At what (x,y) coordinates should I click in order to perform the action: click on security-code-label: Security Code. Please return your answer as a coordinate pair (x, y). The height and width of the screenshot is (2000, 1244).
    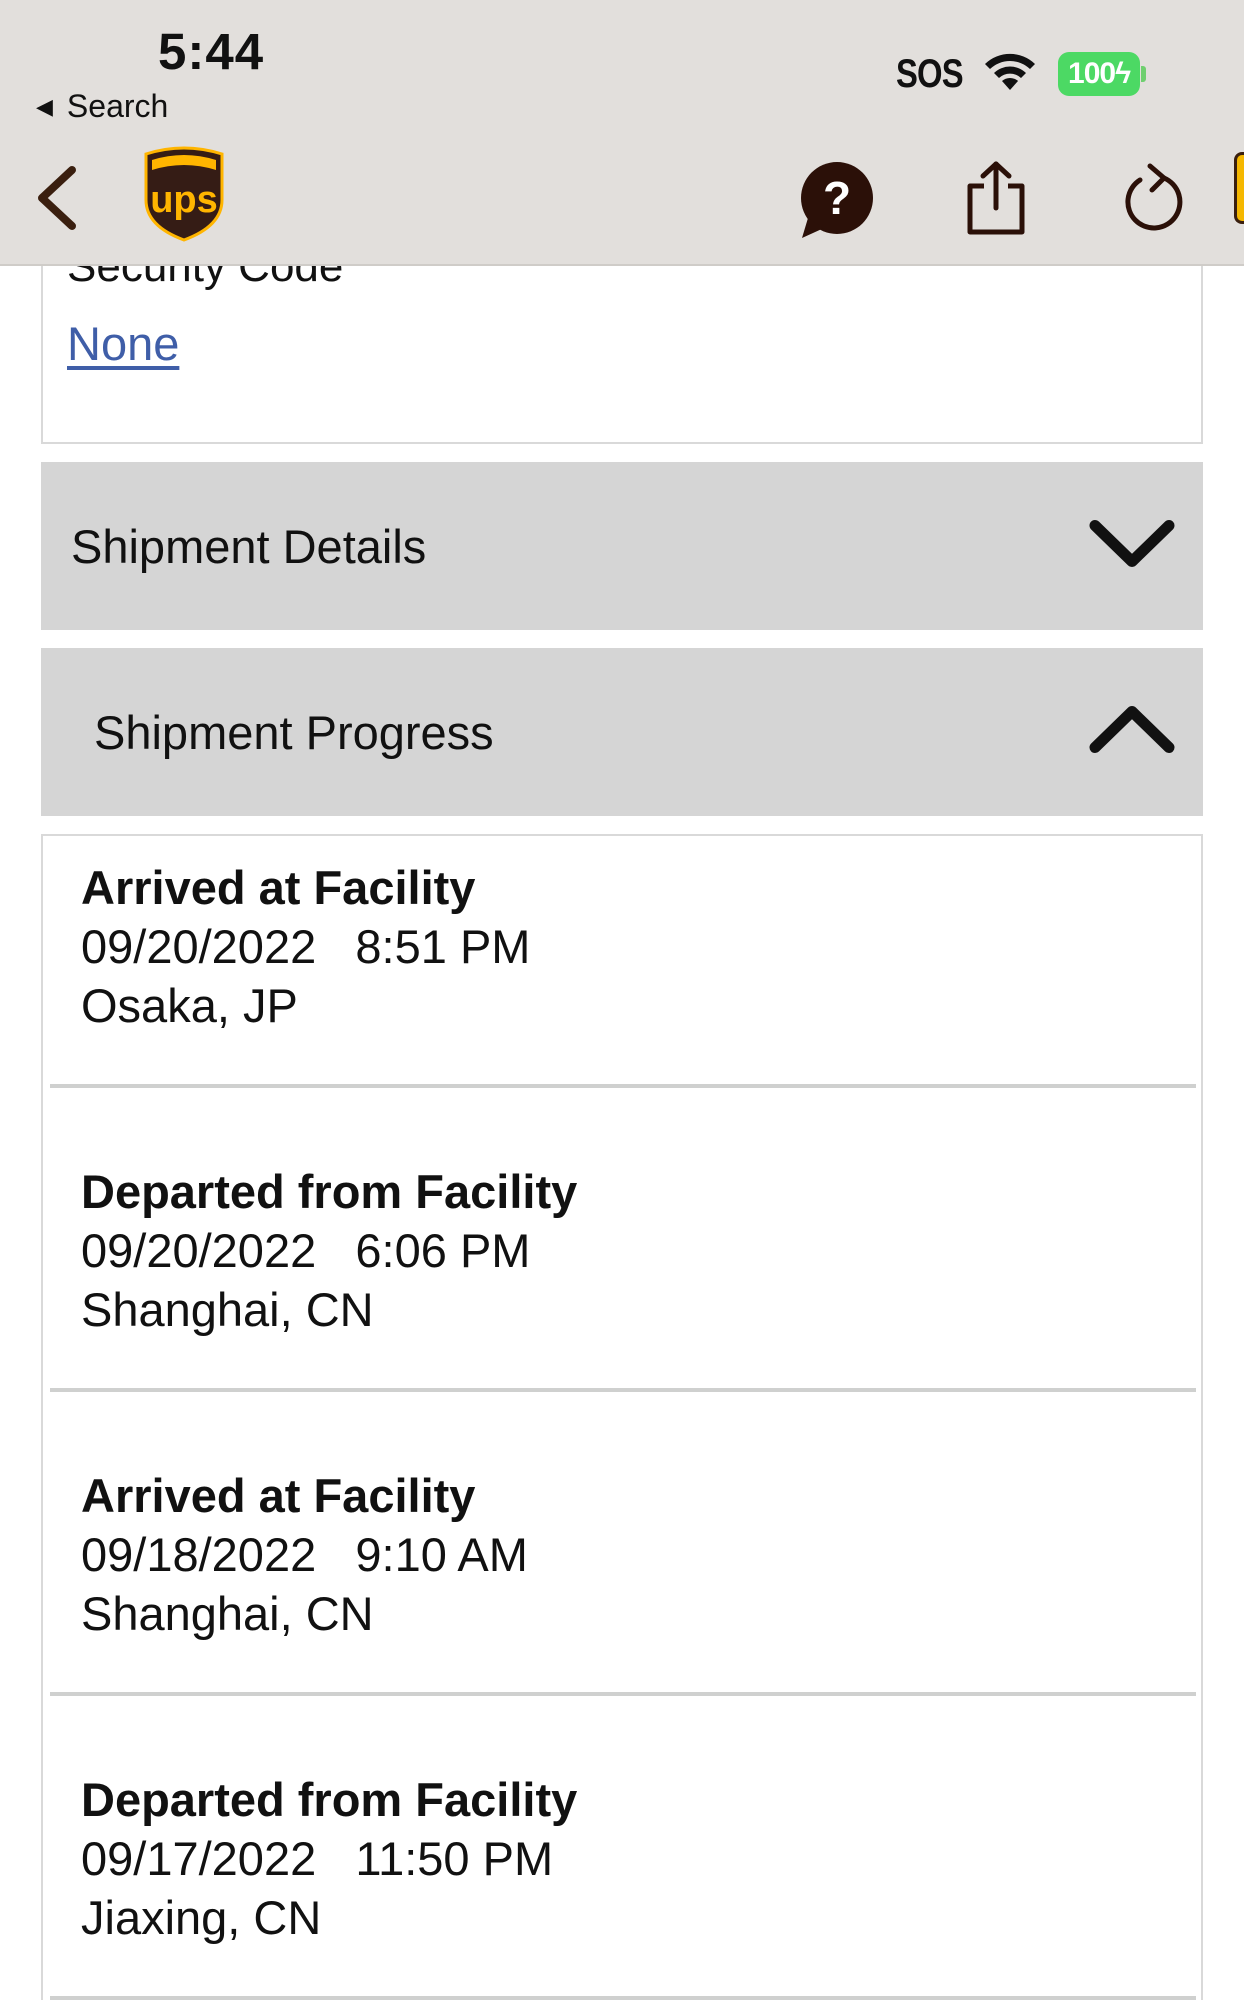
    Looking at the image, I should click on (205, 278).